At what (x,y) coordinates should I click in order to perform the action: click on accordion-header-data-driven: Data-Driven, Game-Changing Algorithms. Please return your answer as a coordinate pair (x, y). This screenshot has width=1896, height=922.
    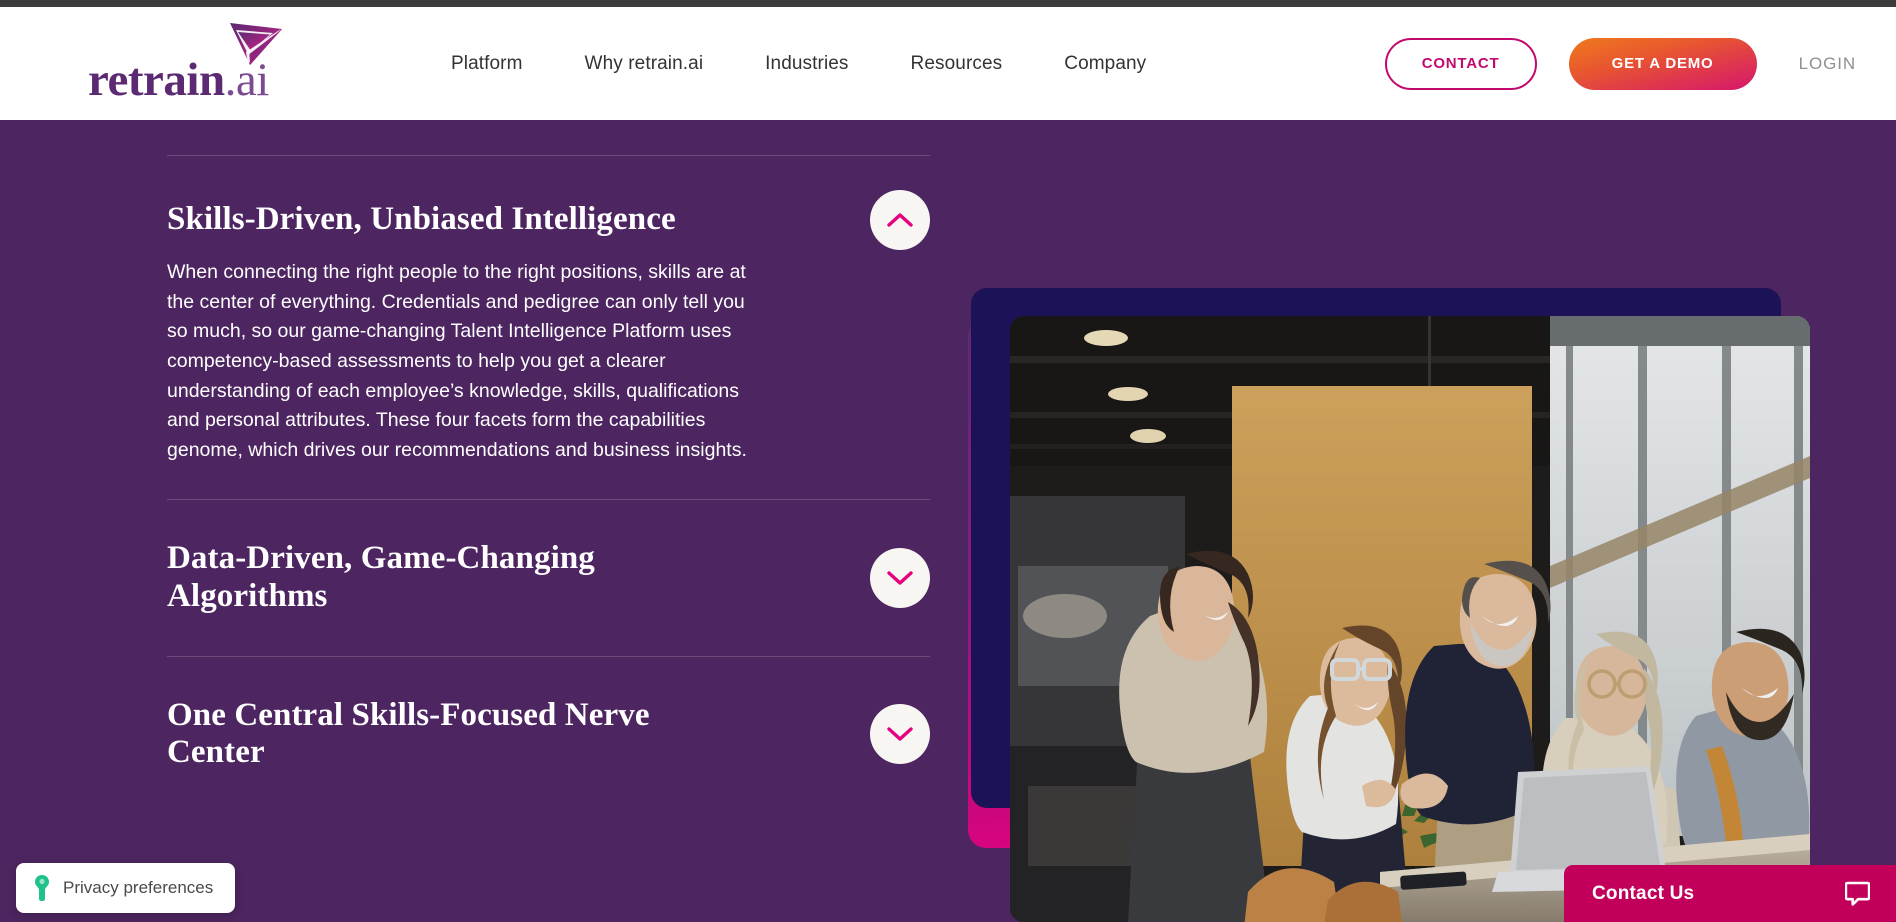
    Looking at the image, I should click on (548, 577).